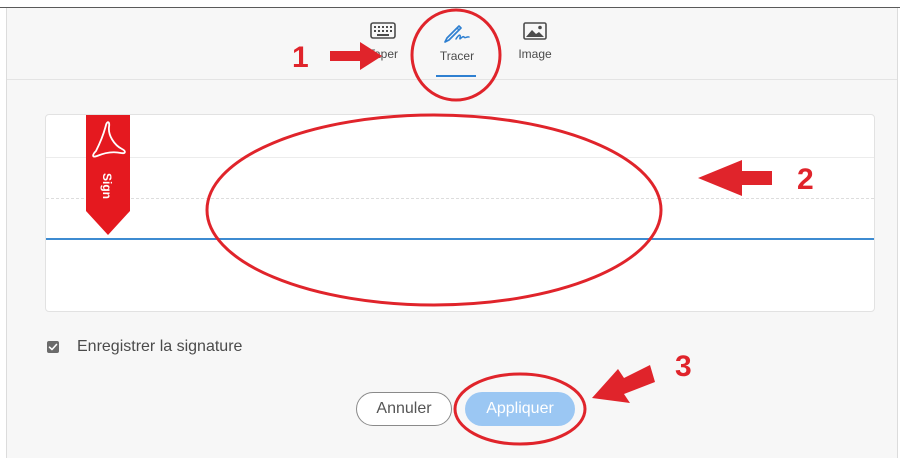 The height and width of the screenshot is (458, 900). What do you see at coordinates (457, 34) in the screenshot?
I see `pen-signature-icon` at bounding box center [457, 34].